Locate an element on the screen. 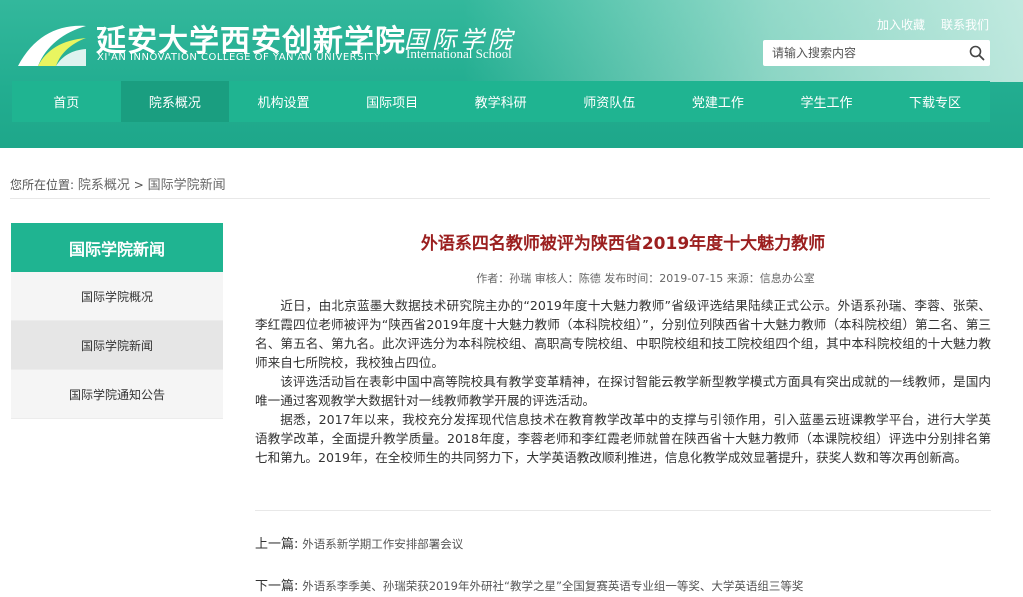 The width and height of the screenshot is (1023, 597). search-box is located at coordinates (876, 53).